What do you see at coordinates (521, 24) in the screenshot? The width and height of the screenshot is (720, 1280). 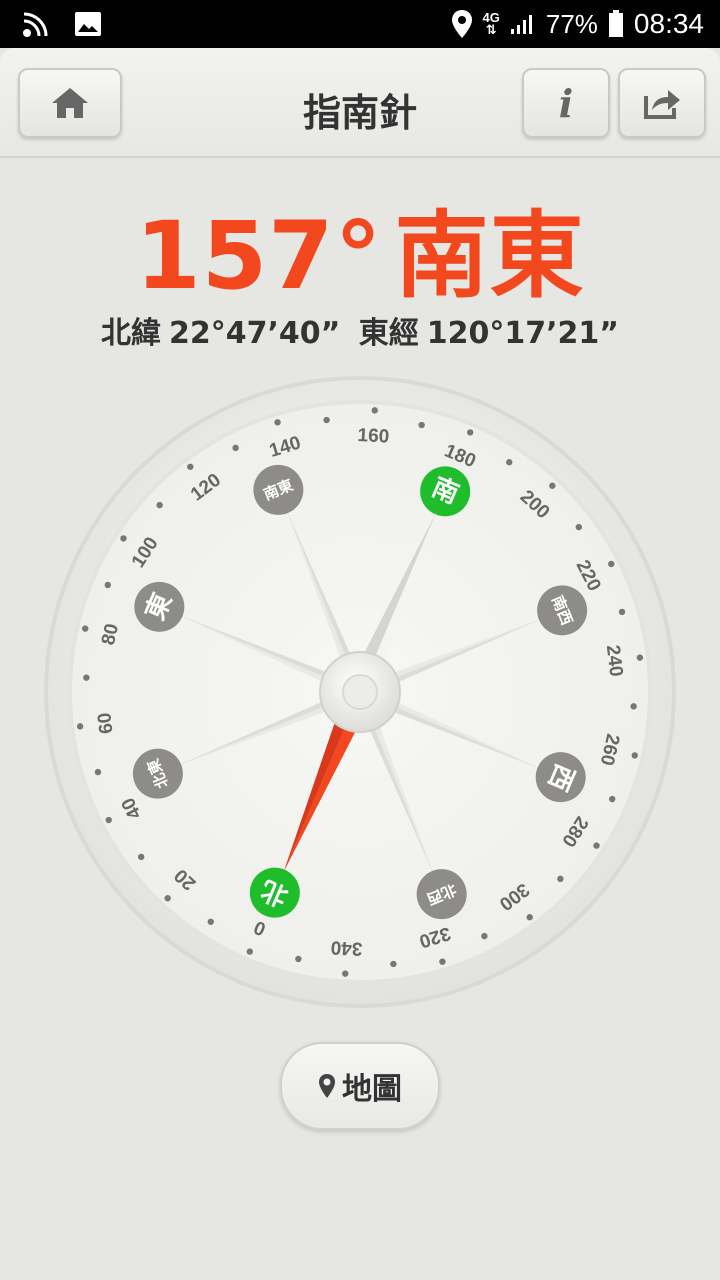 I see `signal-icon` at bounding box center [521, 24].